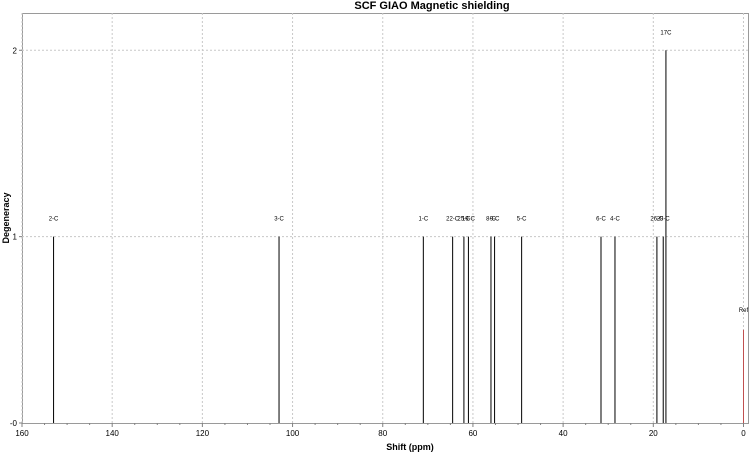 This screenshot has width=750, height=453. What do you see at coordinates (423, 220) in the screenshot?
I see `peak-label: 1-C` at bounding box center [423, 220].